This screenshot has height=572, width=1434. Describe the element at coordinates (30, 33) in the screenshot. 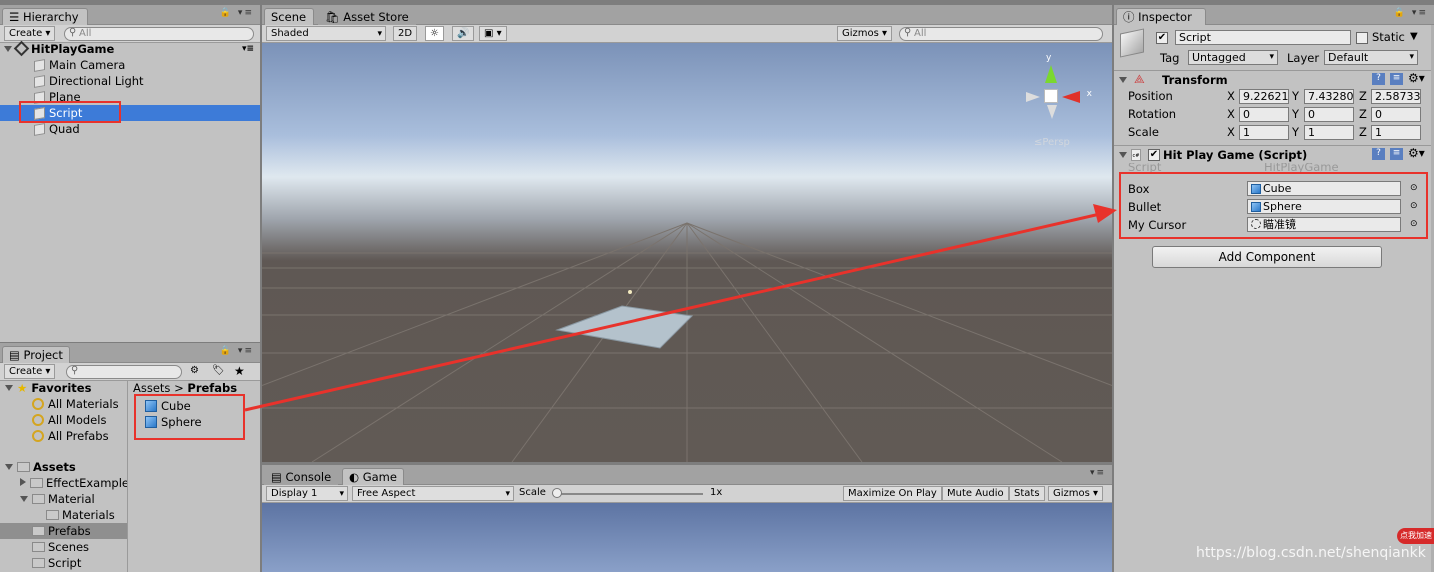

I see `hierarchy-create-button: Create ▾` at that location.